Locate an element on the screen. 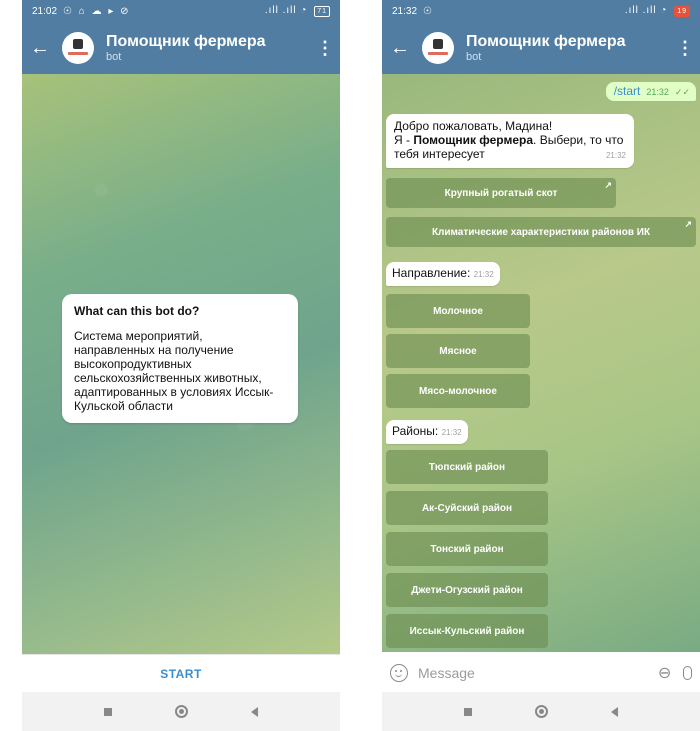 Image resolution: width=700 pixels, height=731 pixels. start-button: START is located at coordinates (181, 674).